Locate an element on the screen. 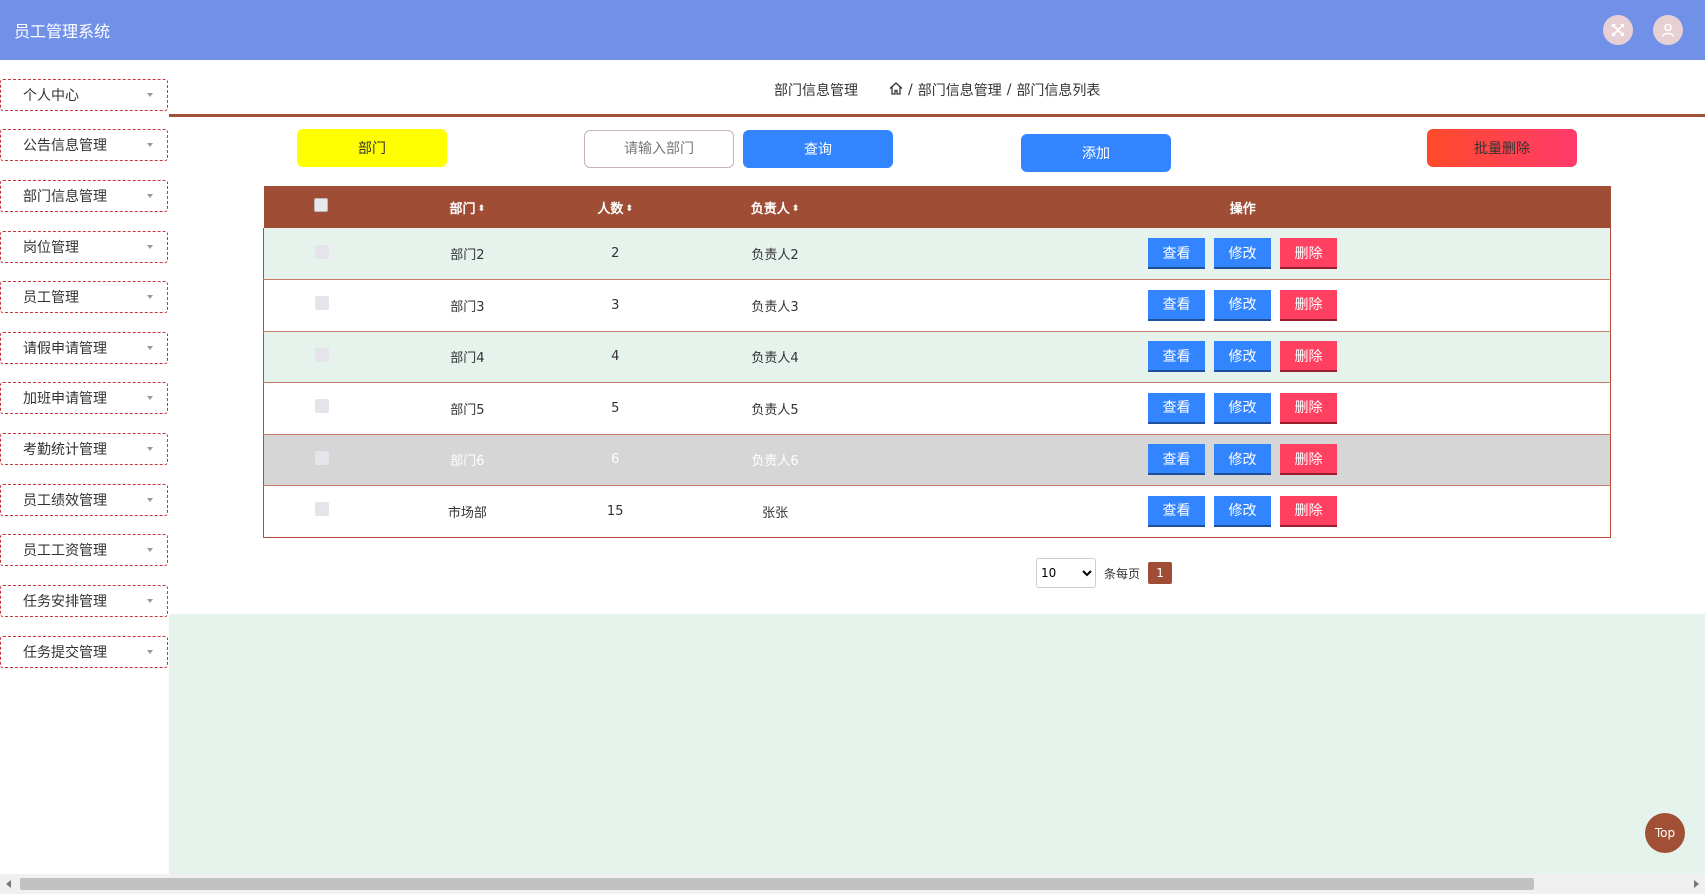 This screenshot has height=894, width=1705. scroll-left-icon is located at coordinates (8, 884).